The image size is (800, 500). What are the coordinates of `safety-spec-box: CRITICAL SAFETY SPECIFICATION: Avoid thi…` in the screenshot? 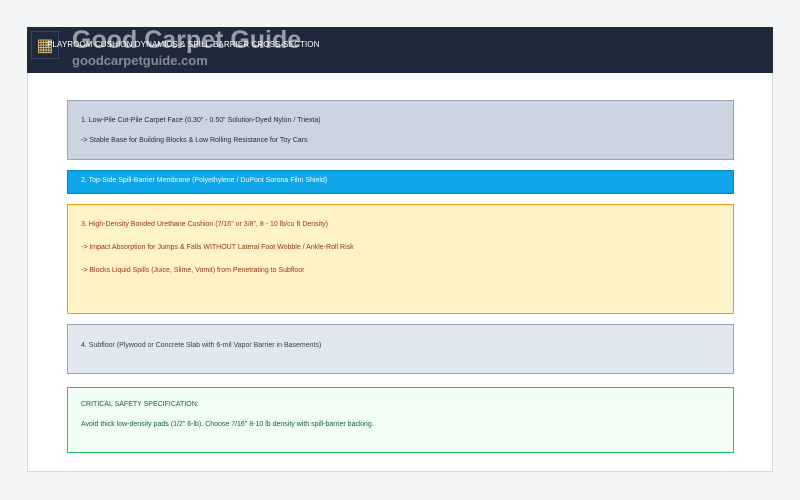 It's located at (400, 420).